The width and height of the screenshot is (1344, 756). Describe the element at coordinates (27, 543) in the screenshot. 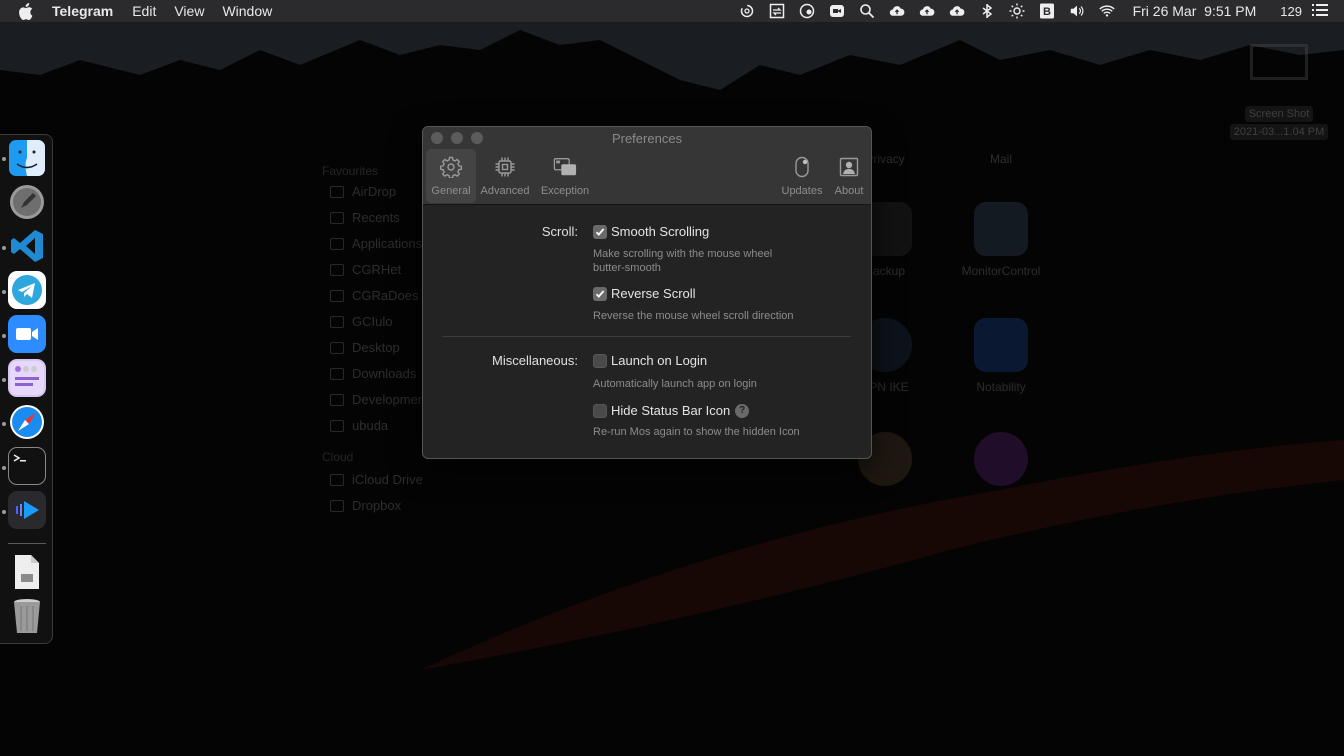

I see `dock-separator` at that location.